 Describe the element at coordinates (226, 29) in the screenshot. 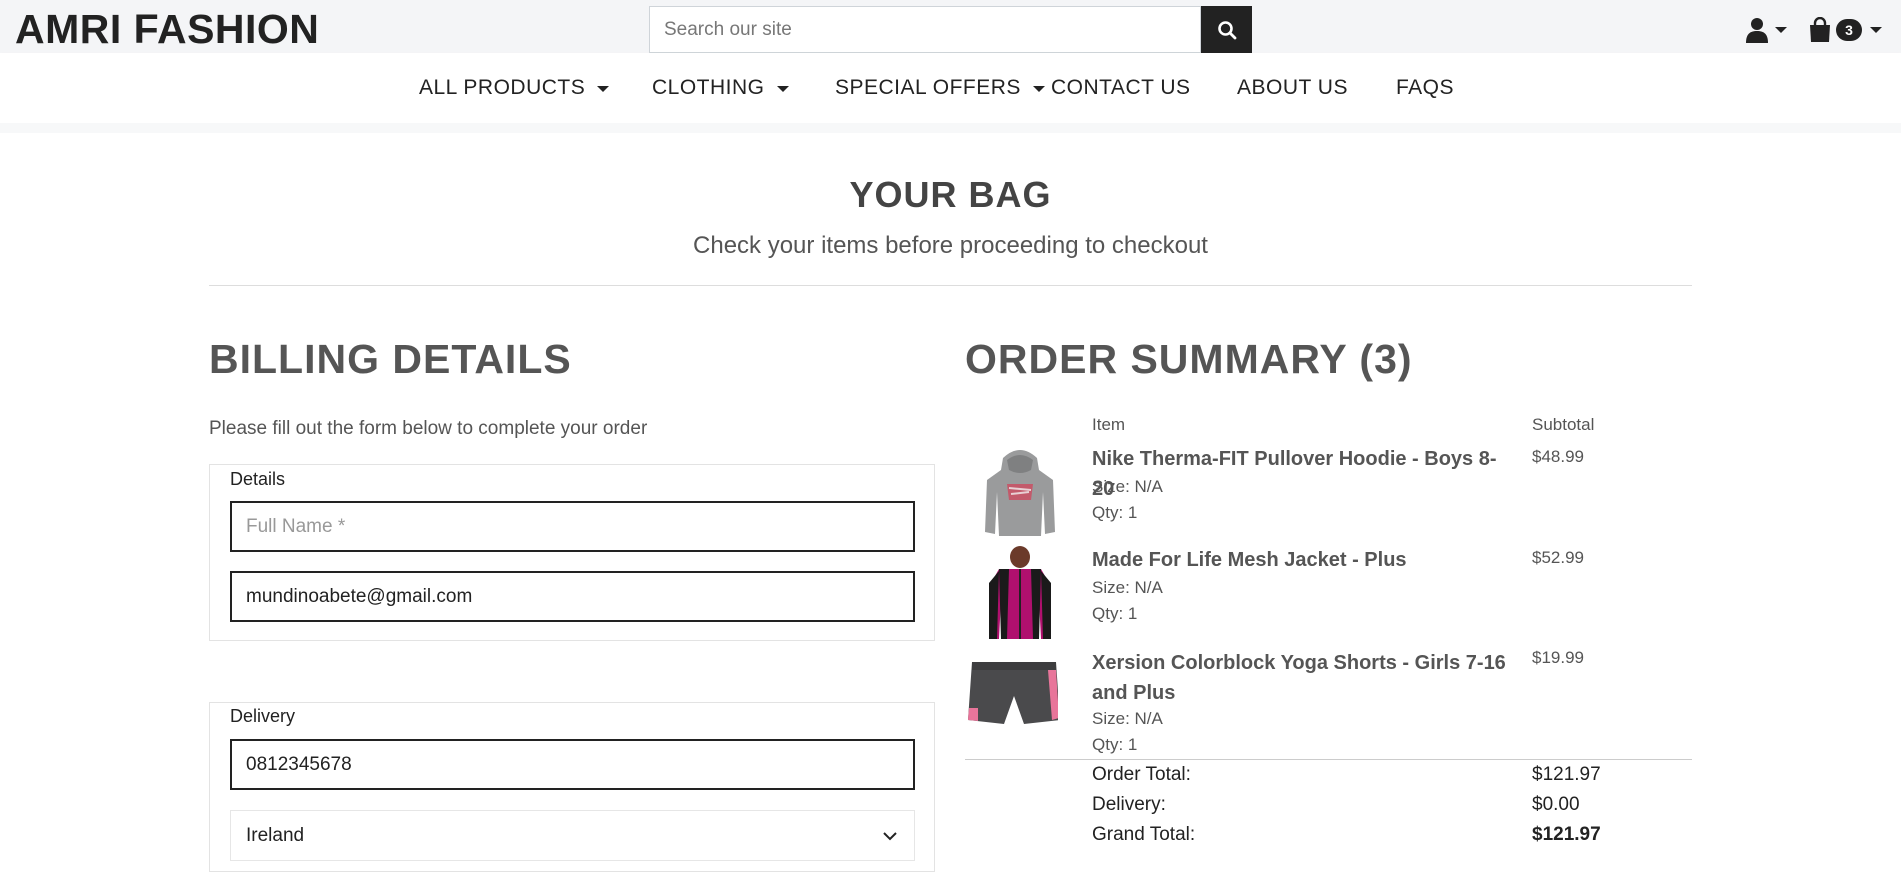

I see `logo-secondary: FASHION` at that location.